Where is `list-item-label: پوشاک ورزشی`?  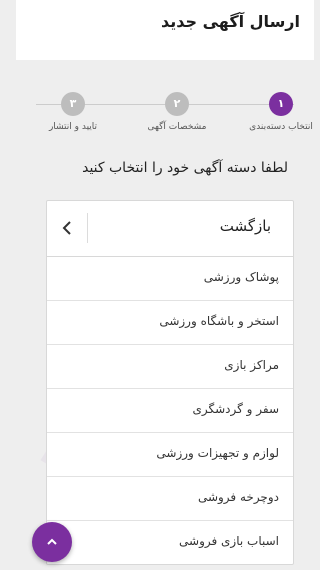
list-item-label: پوشاک ورزشی is located at coordinates (241, 277).